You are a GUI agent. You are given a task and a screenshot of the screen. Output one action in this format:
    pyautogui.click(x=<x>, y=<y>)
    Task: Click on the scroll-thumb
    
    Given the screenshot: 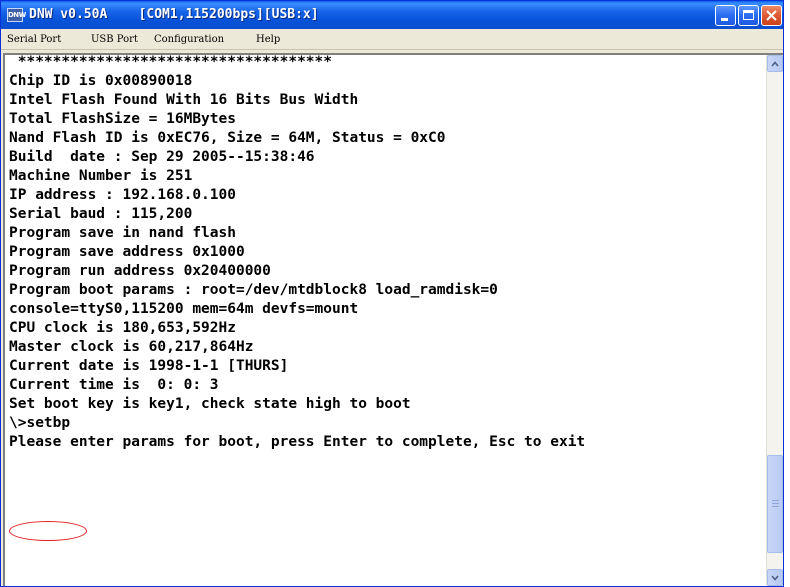 What is the action you would take?
    pyautogui.click(x=775, y=504)
    